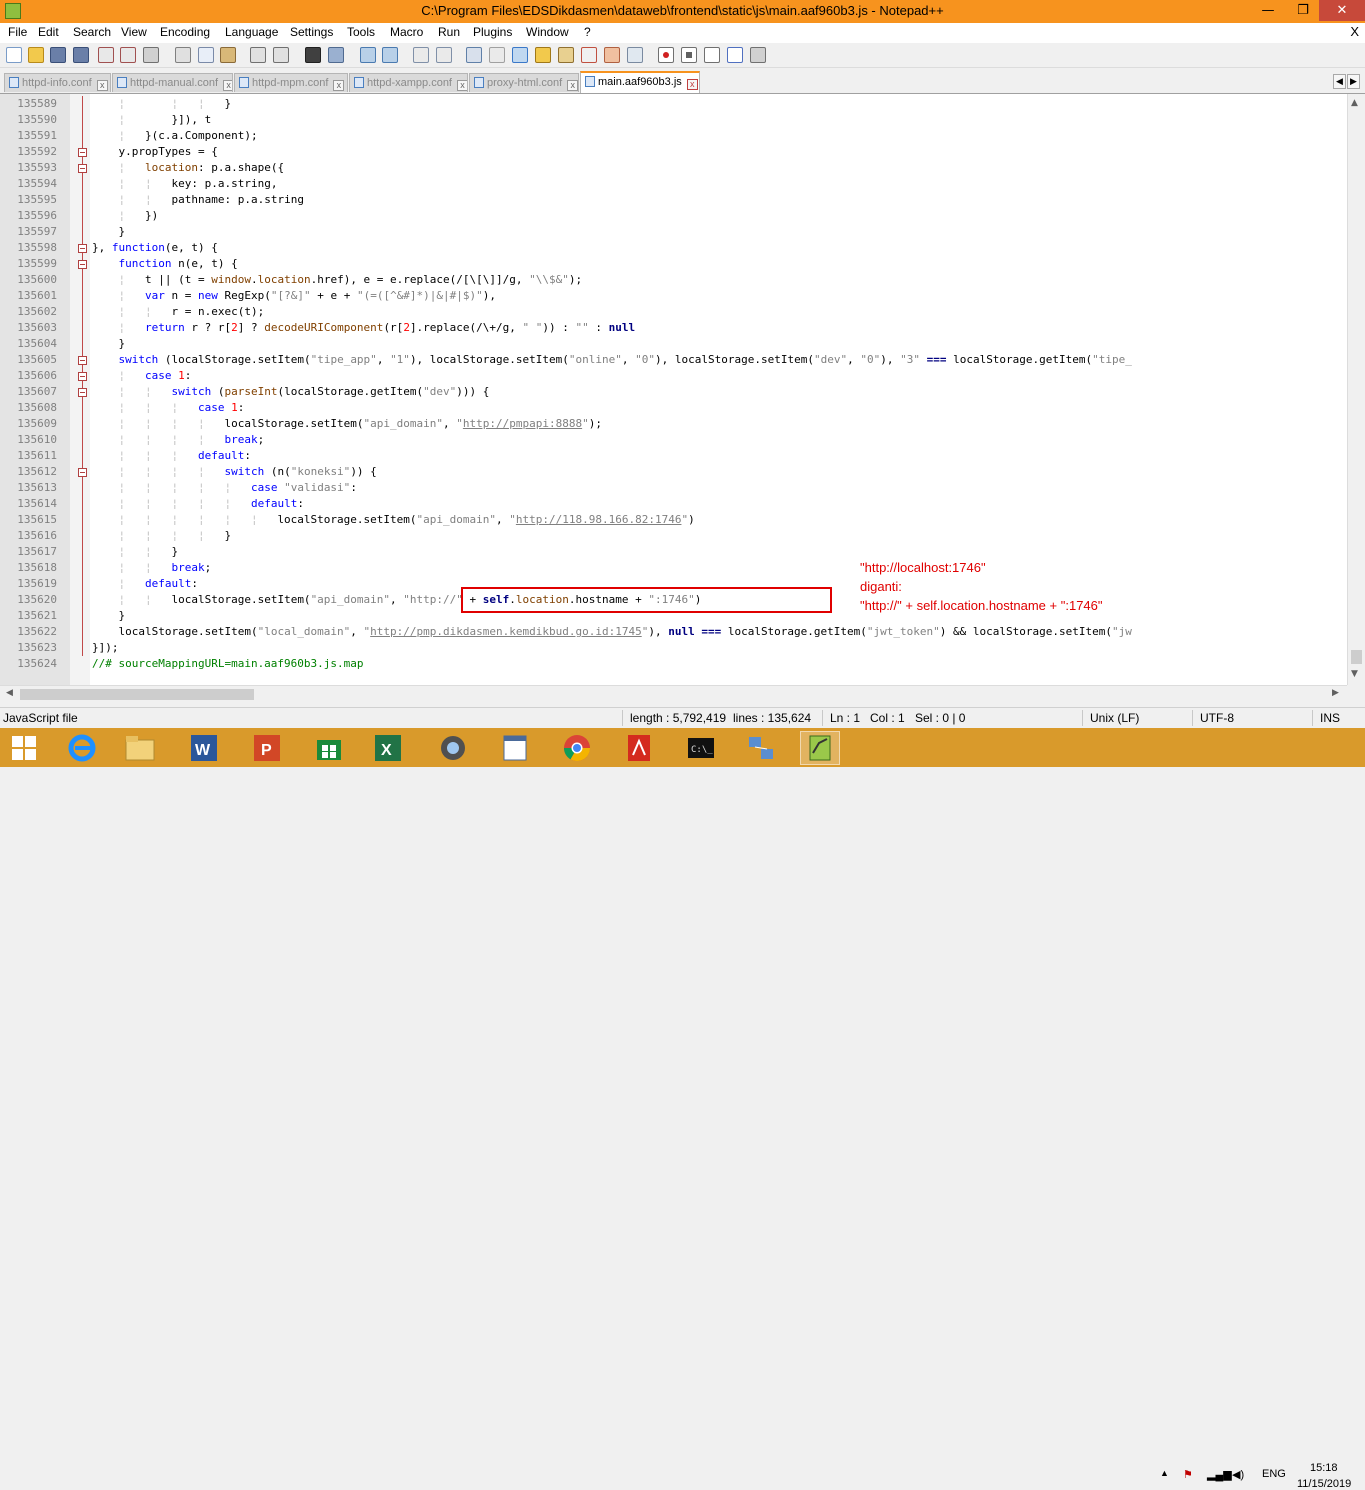 The image size is (1365, 1490). Describe the element at coordinates (24, 748) in the screenshot. I see `windows-start-icon` at that location.